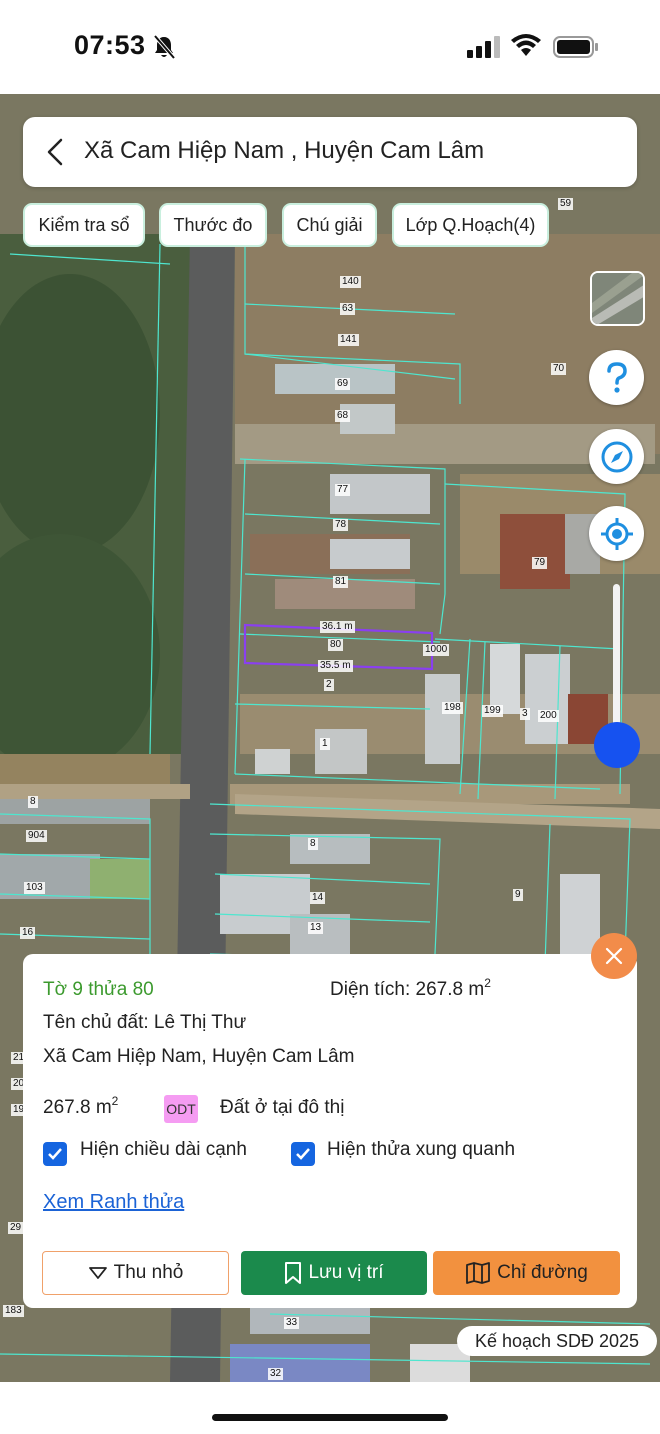 The height and width of the screenshot is (1434, 660). I want to click on parcel-number: 1000, so click(436, 650).